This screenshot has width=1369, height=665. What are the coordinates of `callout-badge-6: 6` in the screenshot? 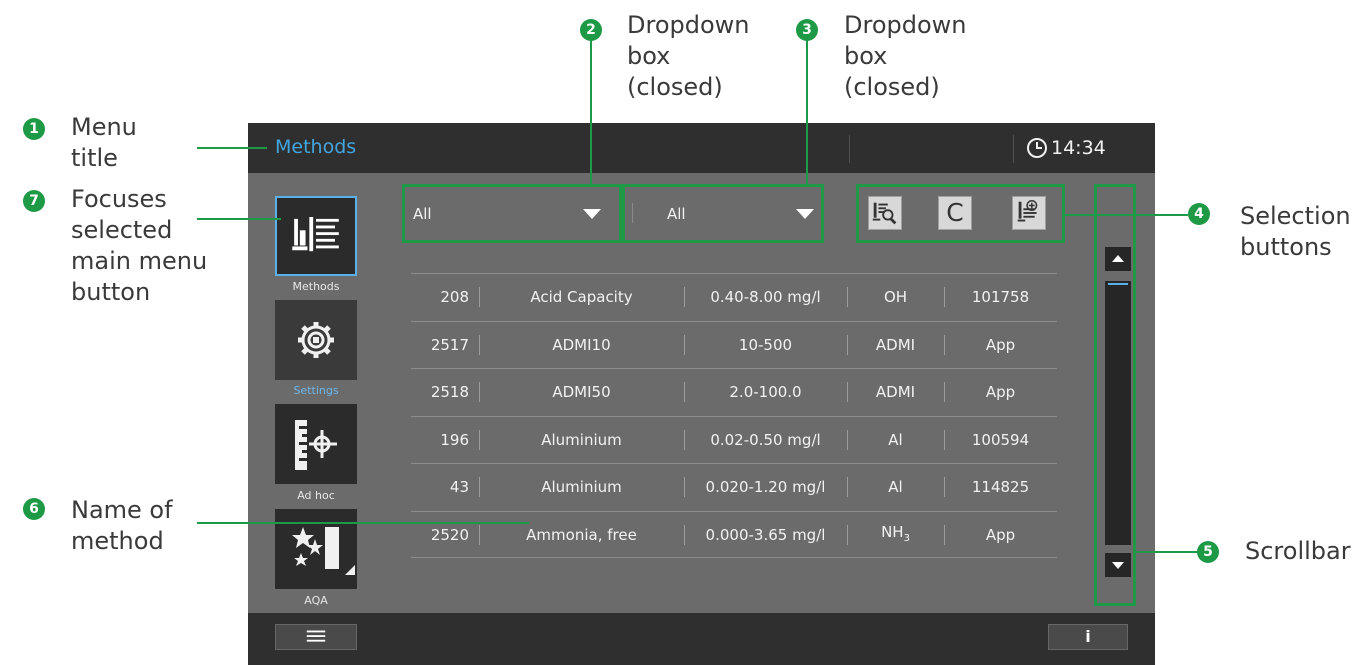 It's located at (34, 509).